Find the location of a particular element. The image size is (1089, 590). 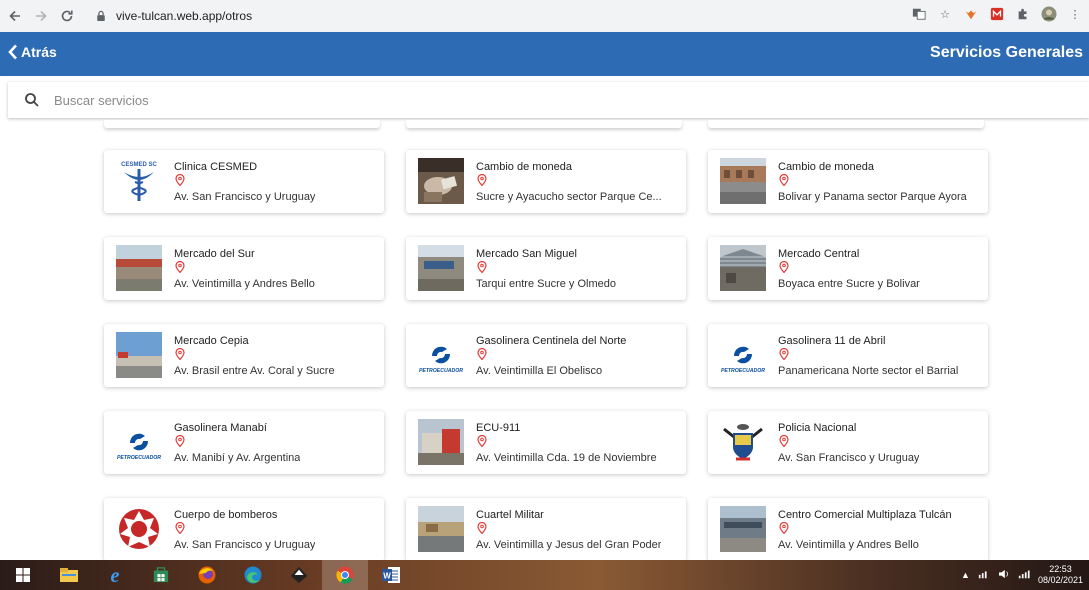

card-address: Av. Veintimilla y Andres Bello is located at coordinates (244, 284).